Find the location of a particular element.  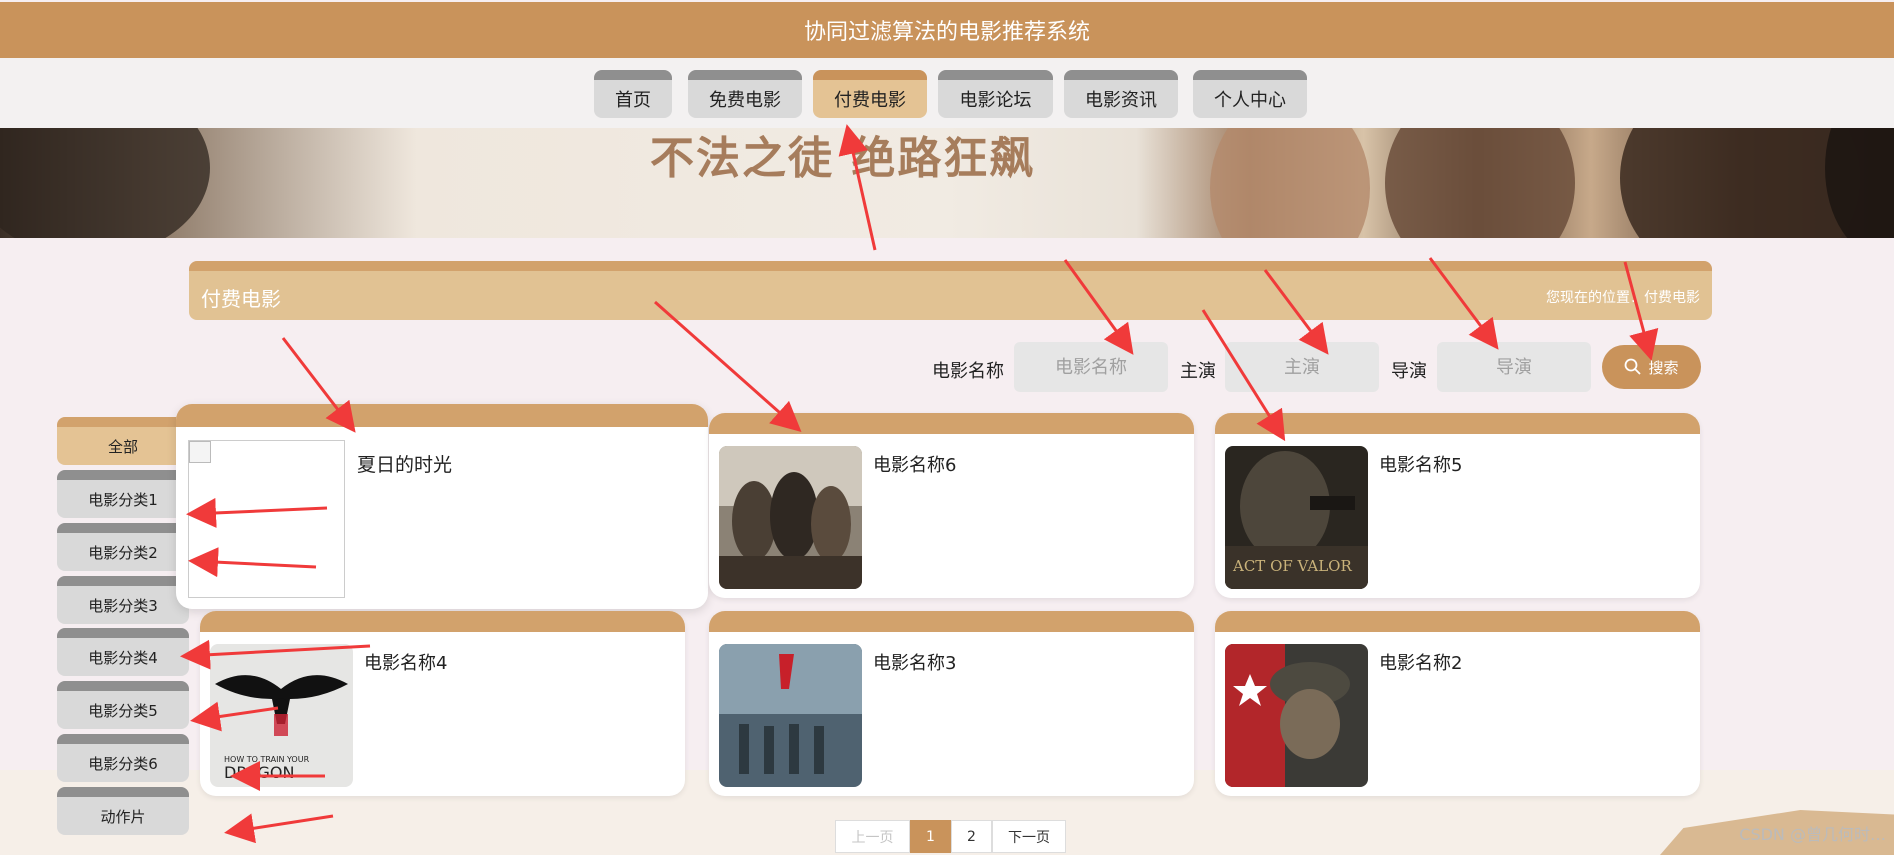

pagination: 上一页 1 2 下一页 is located at coordinates (950, 836).